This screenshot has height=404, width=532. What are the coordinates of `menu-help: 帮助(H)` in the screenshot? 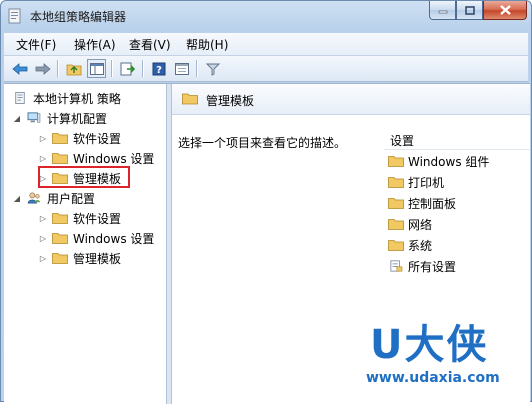 It's located at (207, 44).